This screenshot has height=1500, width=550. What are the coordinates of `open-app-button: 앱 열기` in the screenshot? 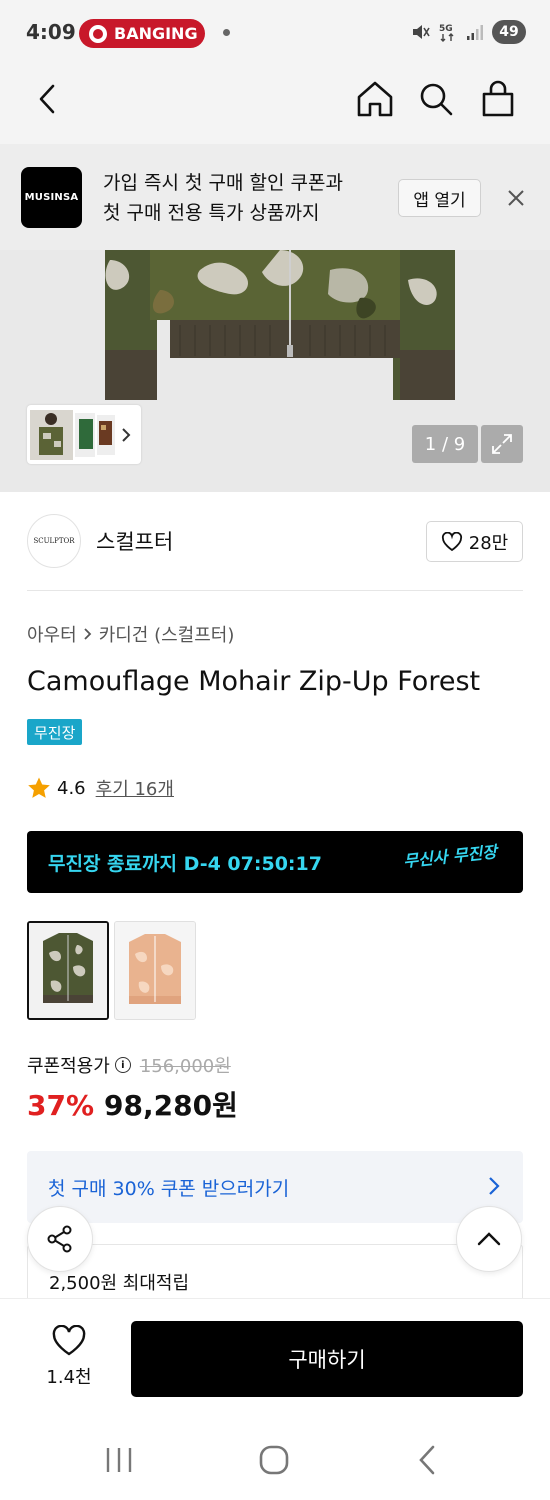 It's located at (439, 198).